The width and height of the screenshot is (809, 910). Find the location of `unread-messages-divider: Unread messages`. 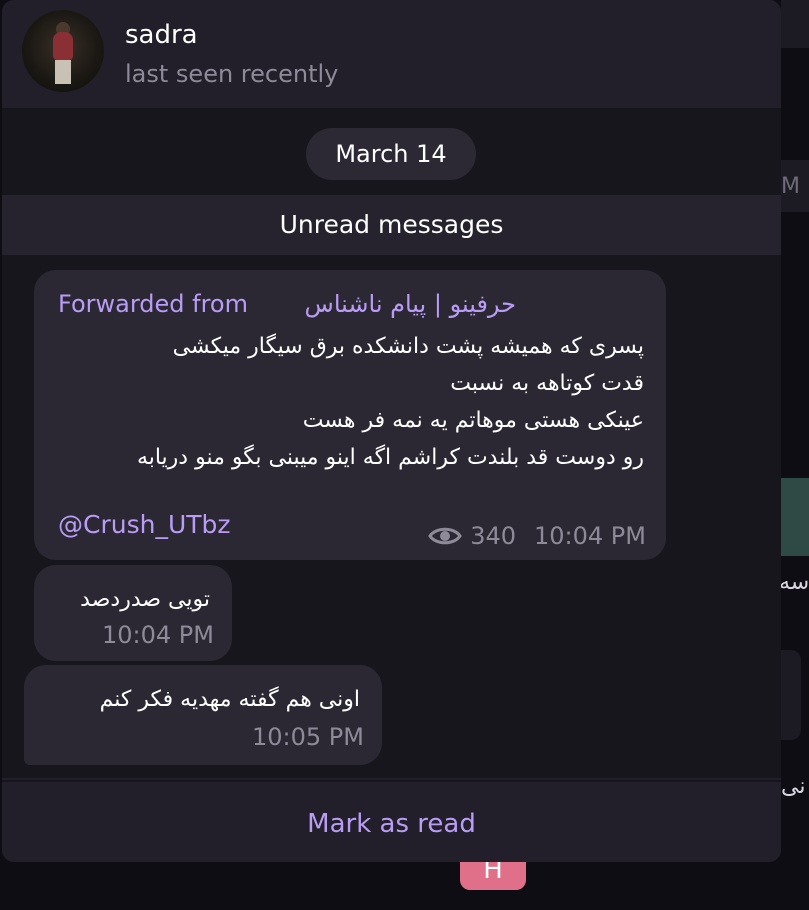

unread-messages-divider: Unread messages is located at coordinates (391, 225).